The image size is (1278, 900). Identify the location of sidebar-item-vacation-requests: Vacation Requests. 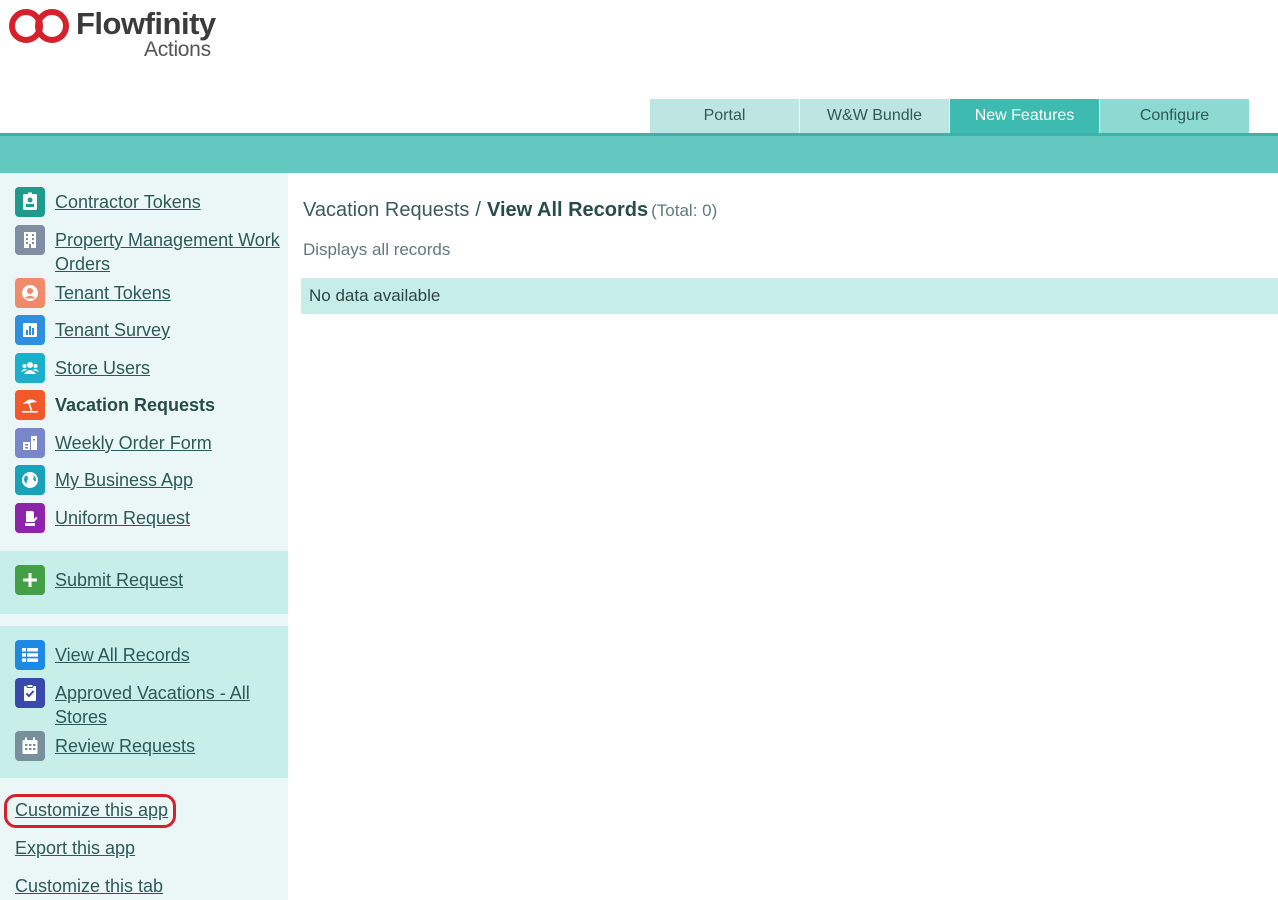
(147, 405).